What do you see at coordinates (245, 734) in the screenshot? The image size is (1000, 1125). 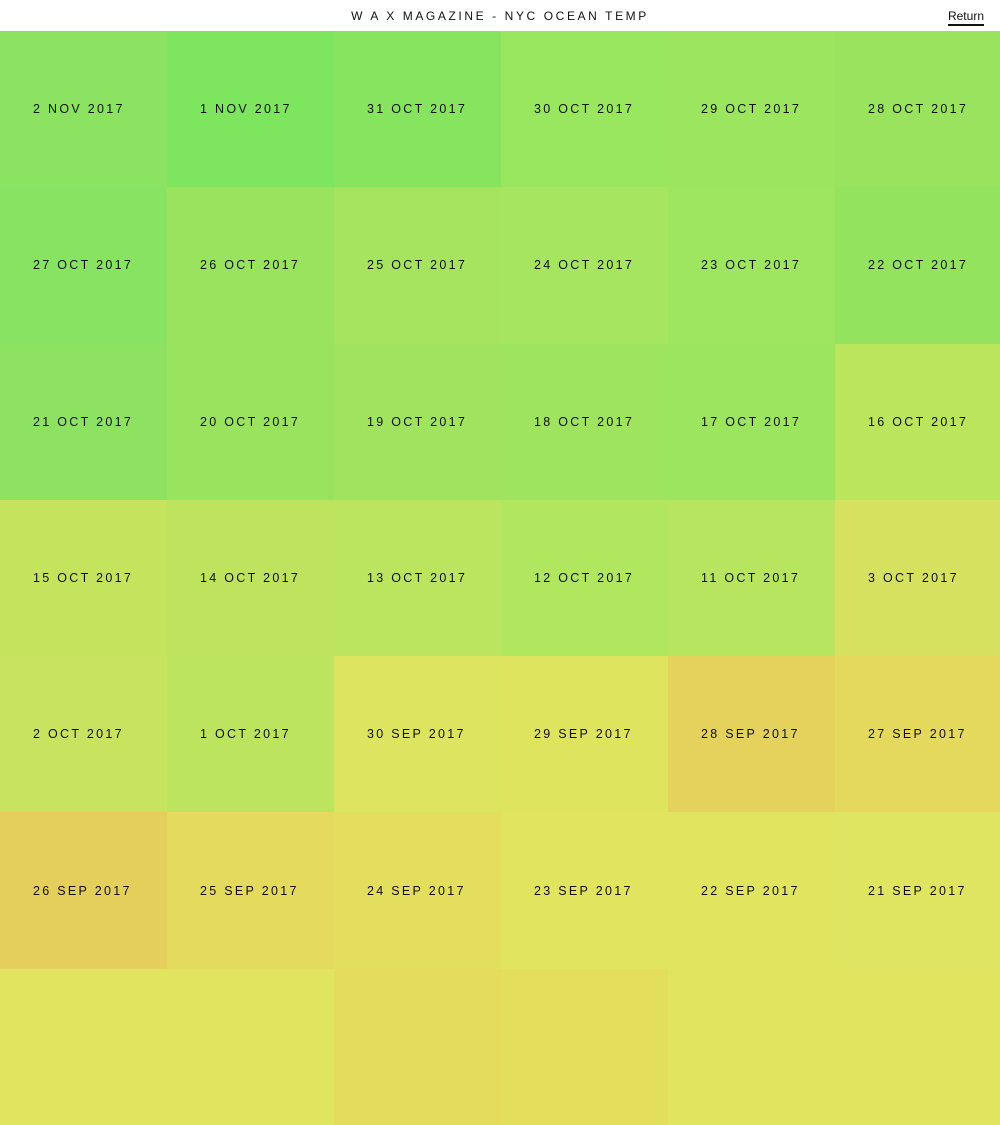 I see `date-tile-label: 1 OCT 2017` at bounding box center [245, 734].